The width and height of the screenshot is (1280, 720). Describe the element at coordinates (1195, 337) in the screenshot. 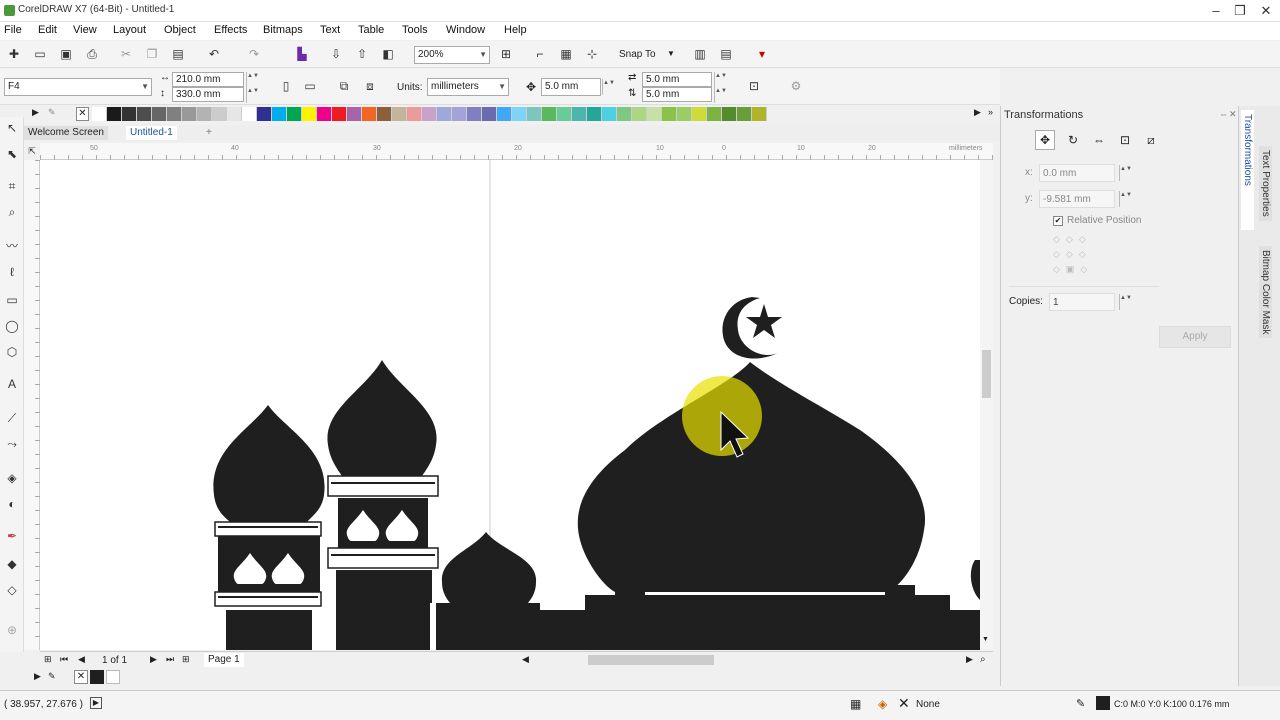

I see `apply-button: Apply` at that location.